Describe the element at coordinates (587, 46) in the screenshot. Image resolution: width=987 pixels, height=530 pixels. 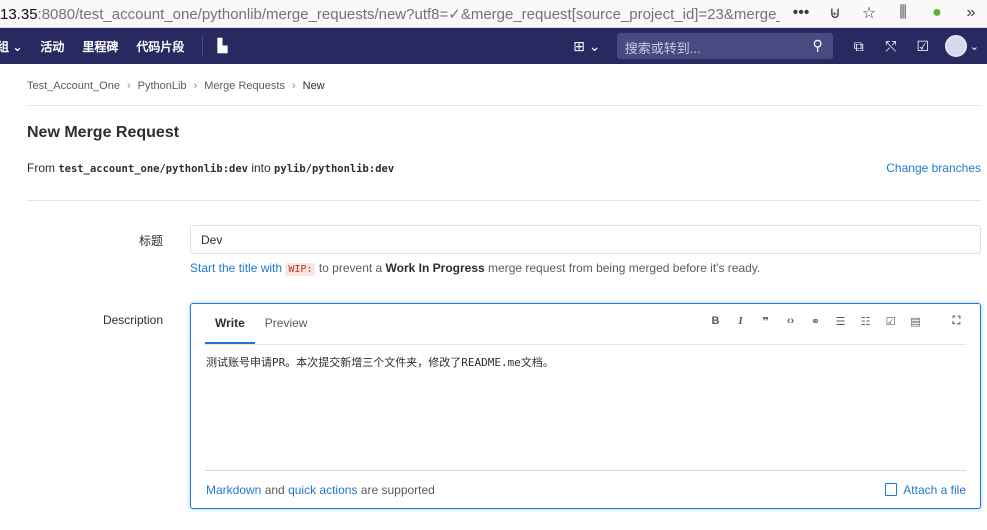
I see `new-dropdown-icon: ⊞ ⌄` at that location.